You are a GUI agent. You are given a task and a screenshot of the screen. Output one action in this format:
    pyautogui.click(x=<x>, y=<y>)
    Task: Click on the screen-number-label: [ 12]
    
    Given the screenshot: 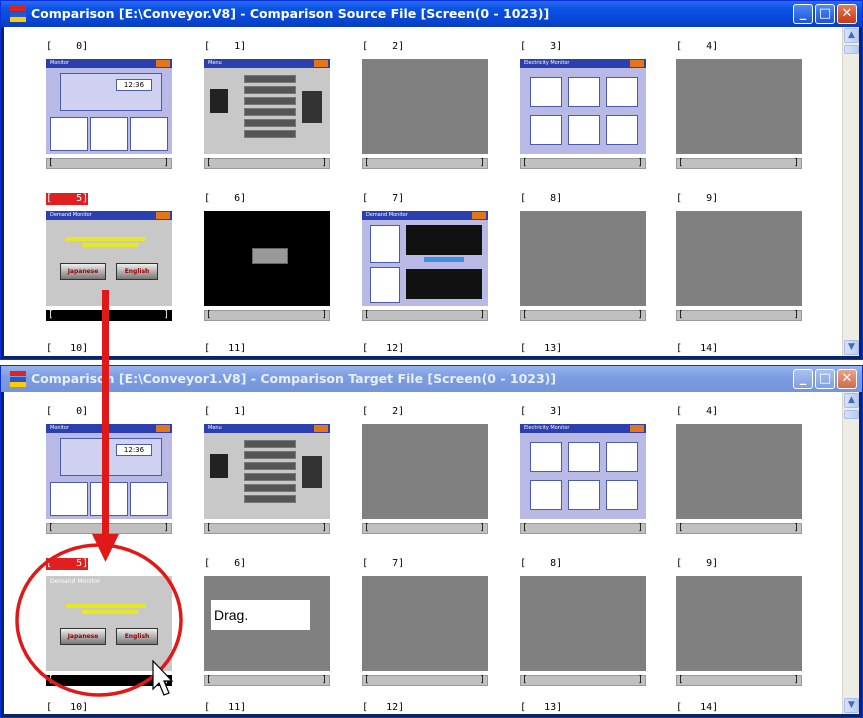 What is the action you would take?
    pyautogui.click(x=383, y=707)
    